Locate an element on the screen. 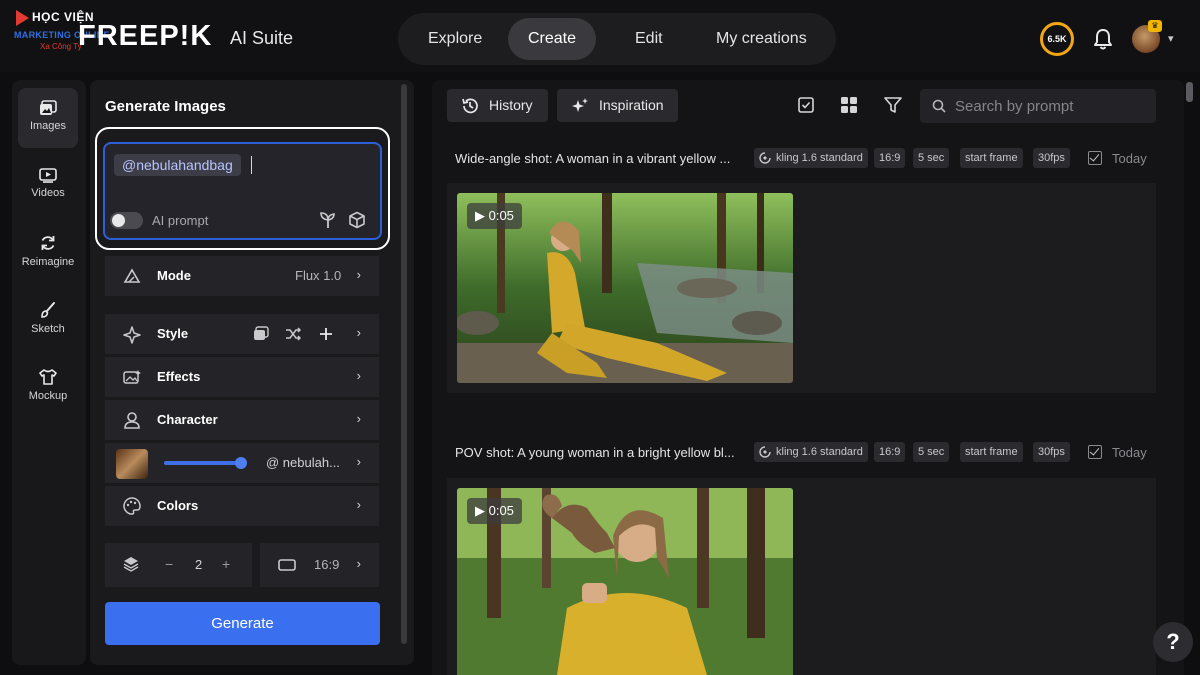 This screenshot has width=1200, height=675. text-caret is located at coordinates (251, 165).